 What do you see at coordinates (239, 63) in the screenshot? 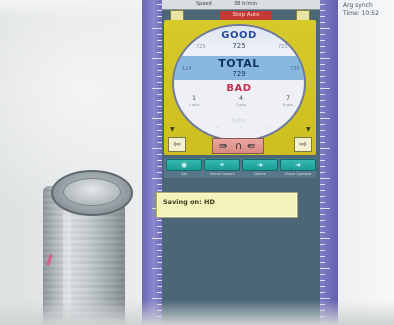
I see `total-label: TOTAL` at bounding box center [239, 63].